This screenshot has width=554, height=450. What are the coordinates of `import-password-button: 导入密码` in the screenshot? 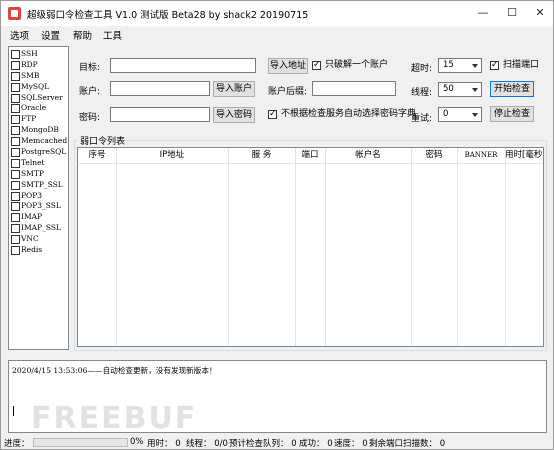 It's located at (234, 115).